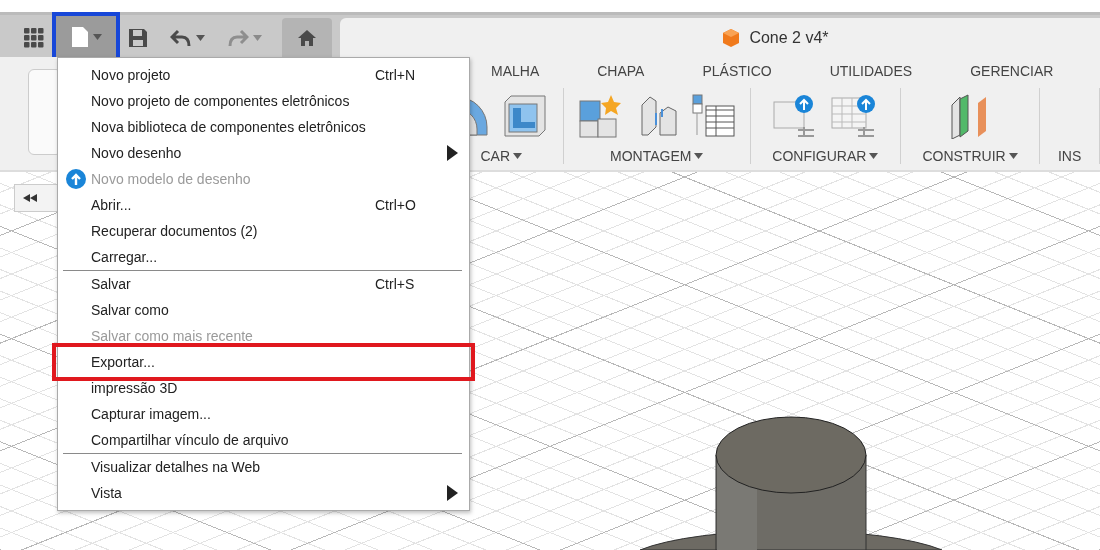  What do you see at coordinates (794, 116) in the screenshot?
I see `box-upload-icon` at bounding box center [794, 116].